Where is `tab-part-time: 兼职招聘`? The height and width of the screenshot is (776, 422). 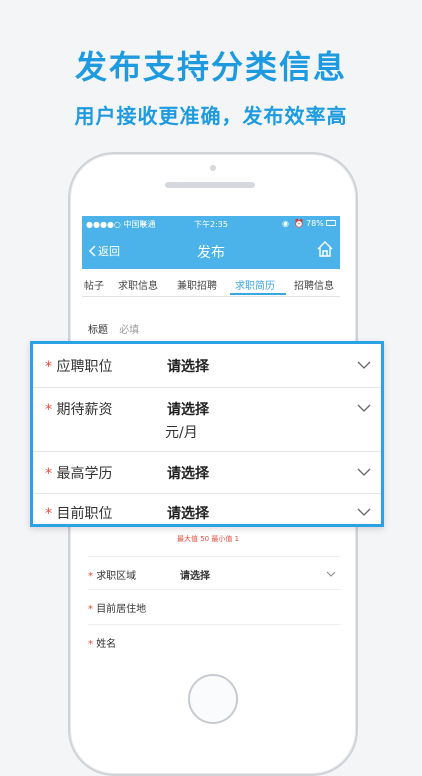 tab-part-time: 兼职招聘 is located at coordinates (197, 284).